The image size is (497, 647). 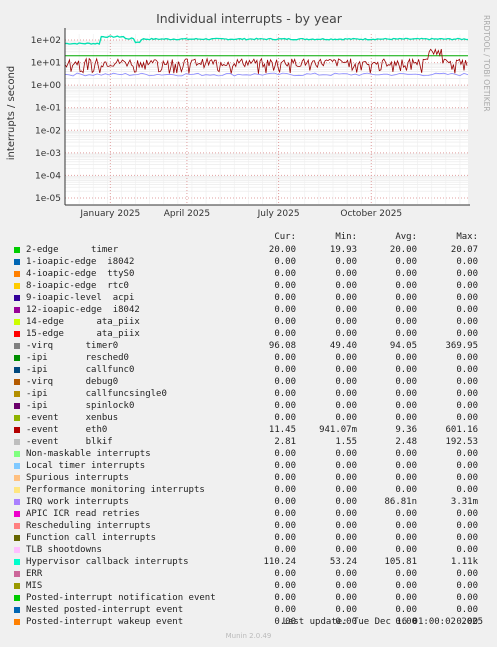 I want to click on legend-cur: 11.45, so click(x=282, y=430).